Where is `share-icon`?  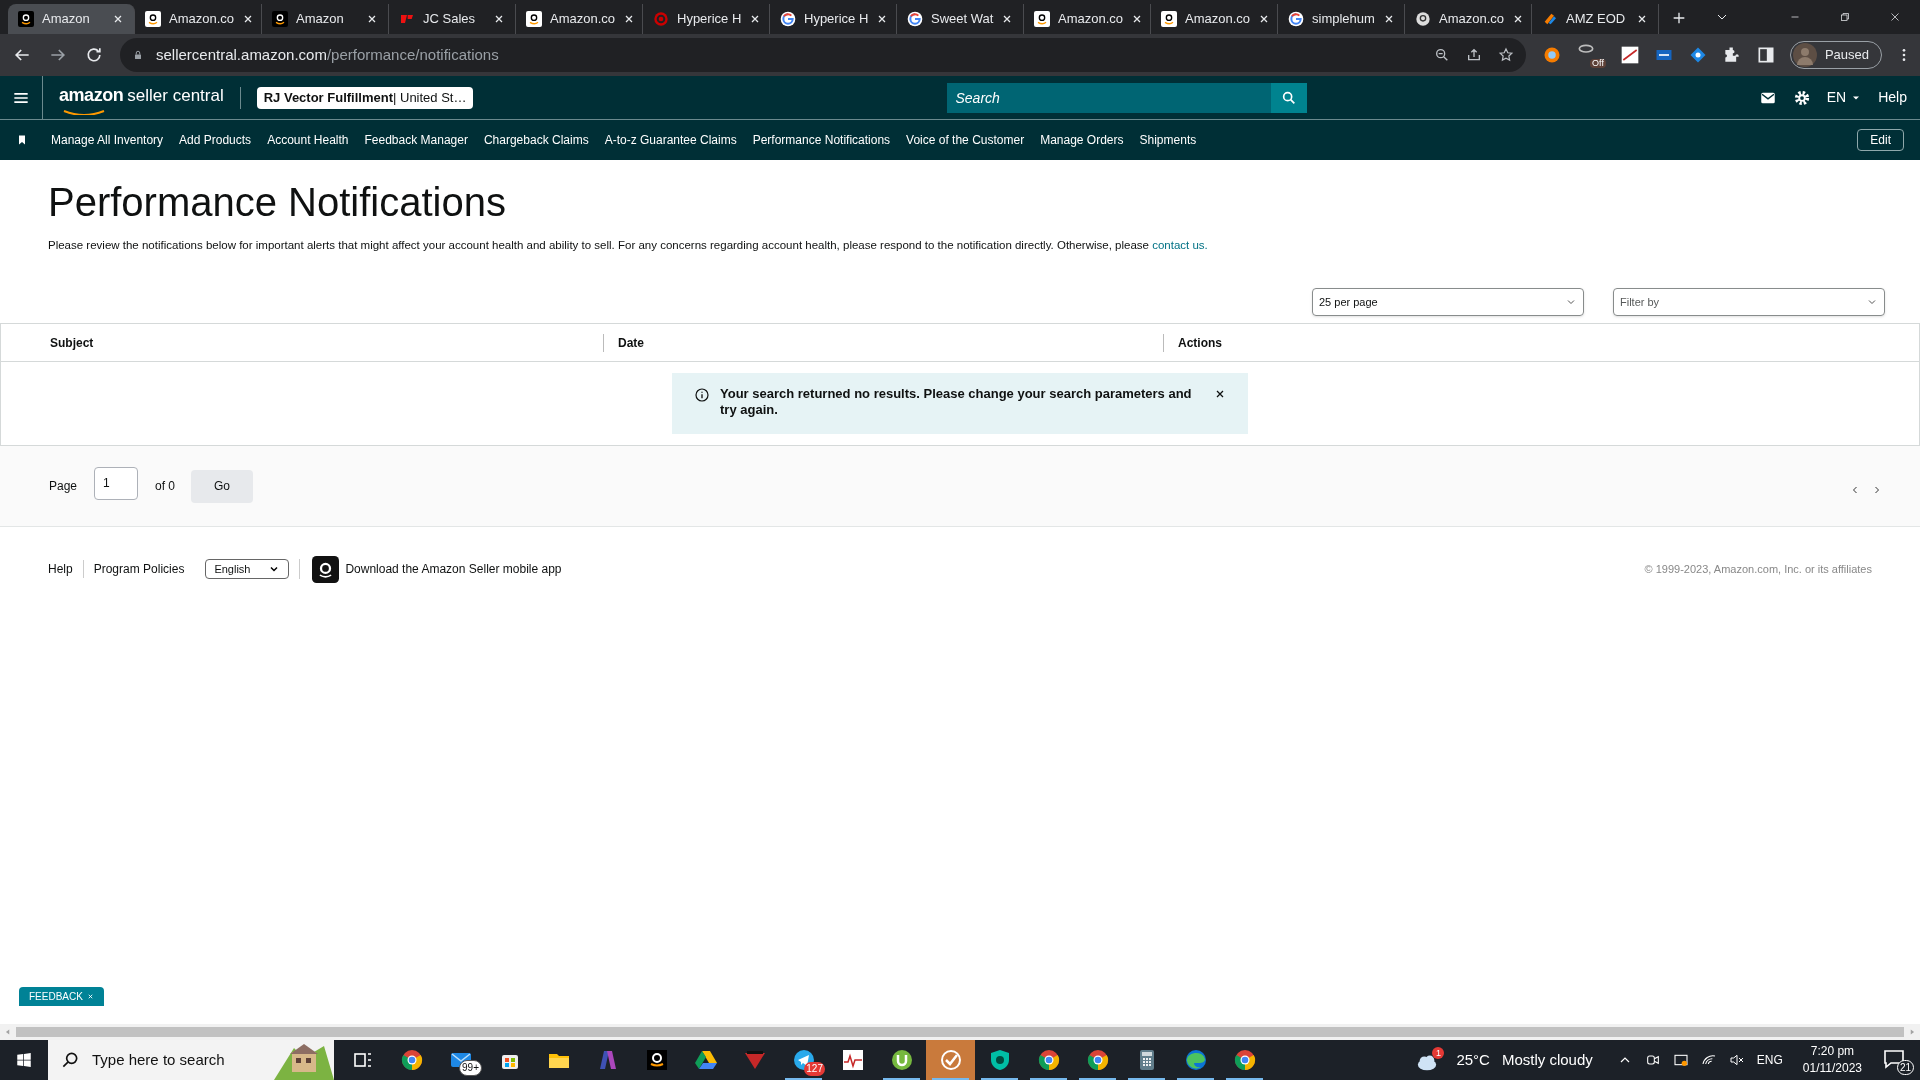 share-icon is located at coordinates (1473, 55).